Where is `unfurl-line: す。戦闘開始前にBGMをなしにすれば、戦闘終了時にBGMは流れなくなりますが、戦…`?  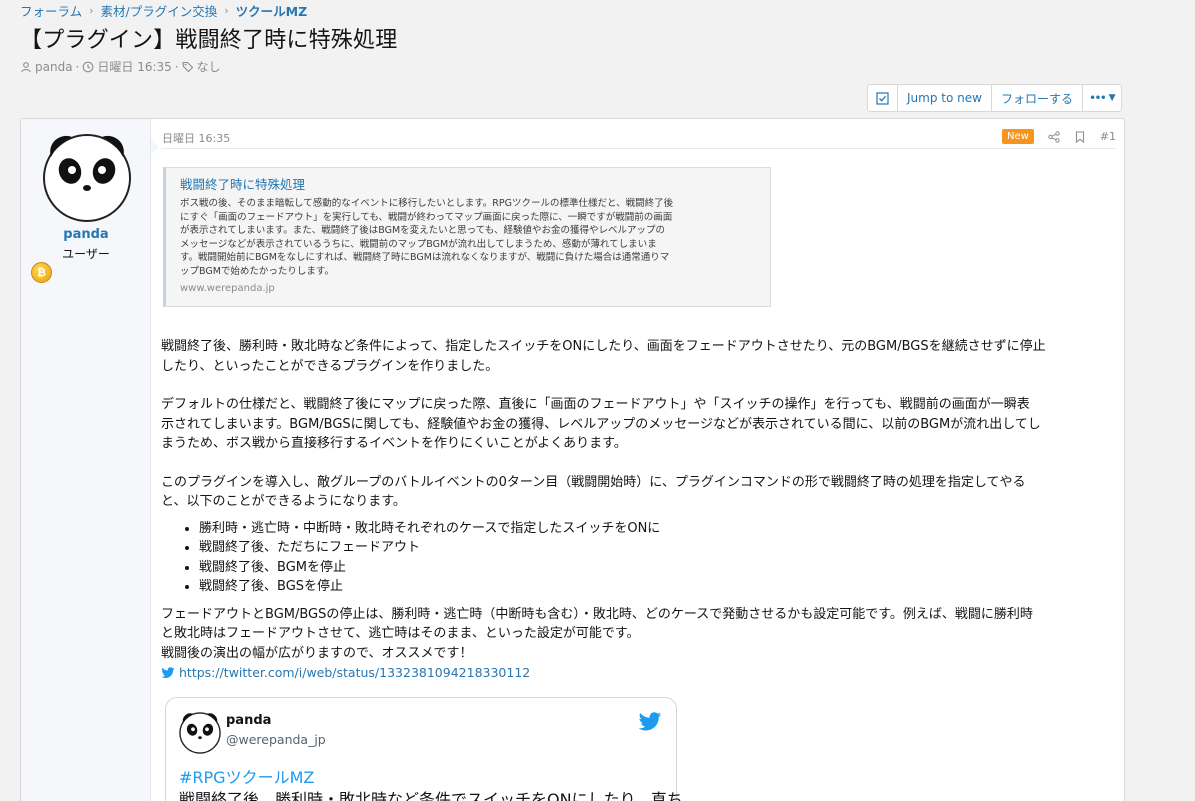
unfurl-line: す。戦闘開始前にBGMをなしにすれば、戦闘終了時にBGMは流れなくなりますが、戦… is located at coordinates (425, 257).